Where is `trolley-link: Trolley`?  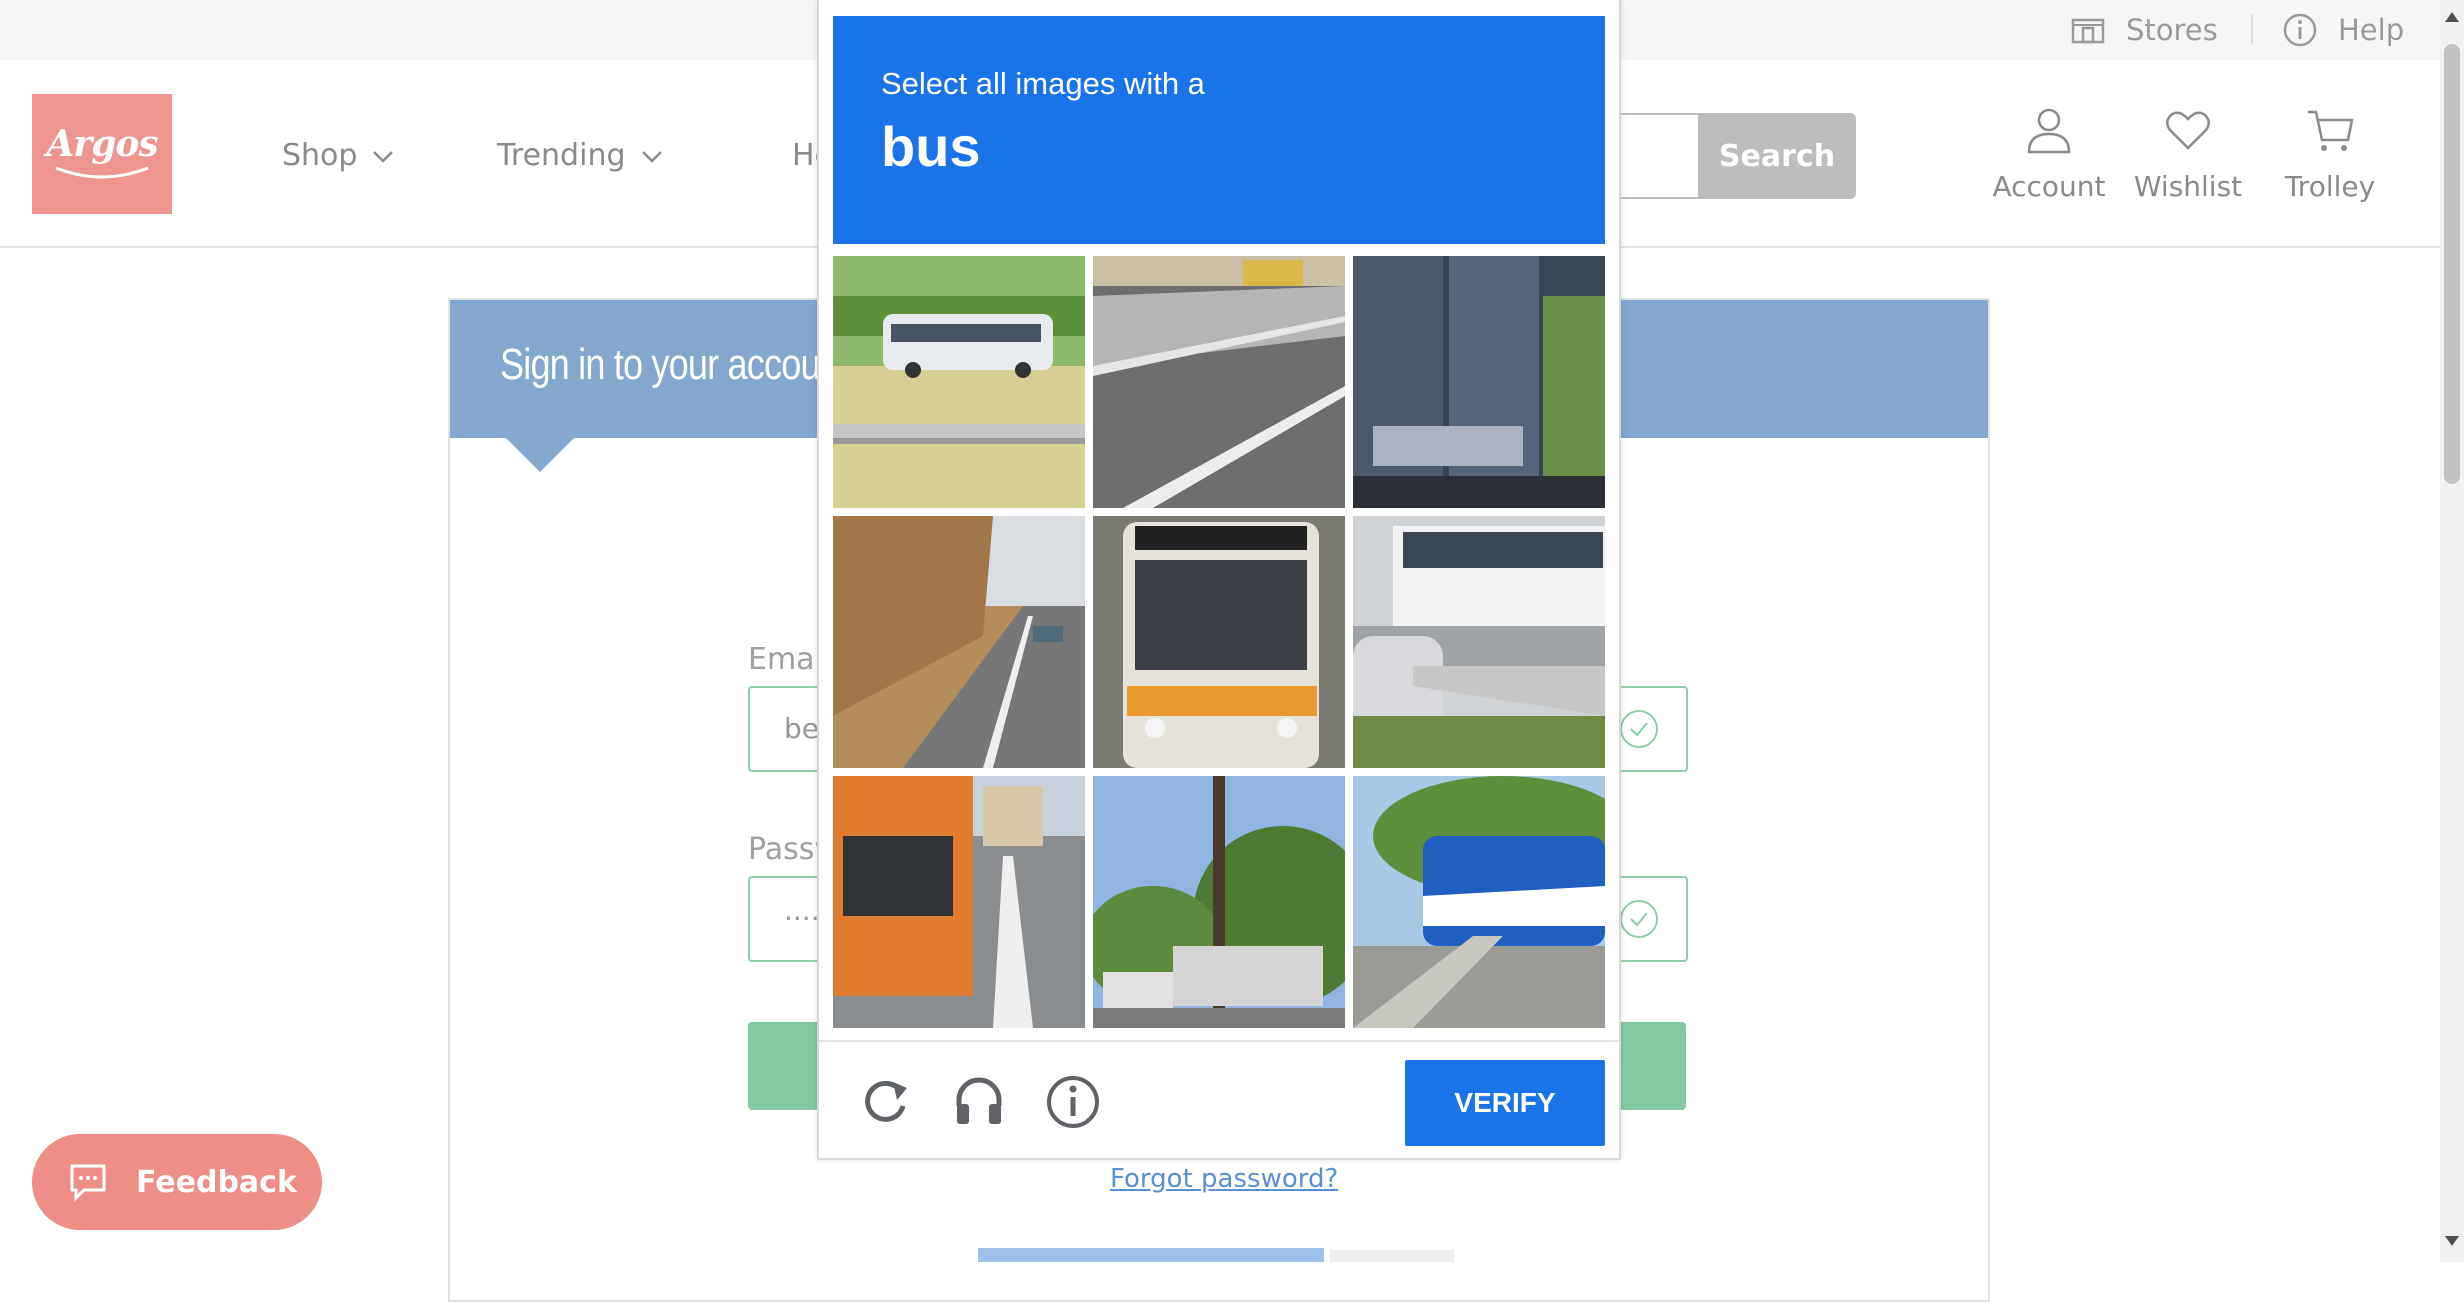 trolley-link: Trolley is located at coordinates (2330, 153).